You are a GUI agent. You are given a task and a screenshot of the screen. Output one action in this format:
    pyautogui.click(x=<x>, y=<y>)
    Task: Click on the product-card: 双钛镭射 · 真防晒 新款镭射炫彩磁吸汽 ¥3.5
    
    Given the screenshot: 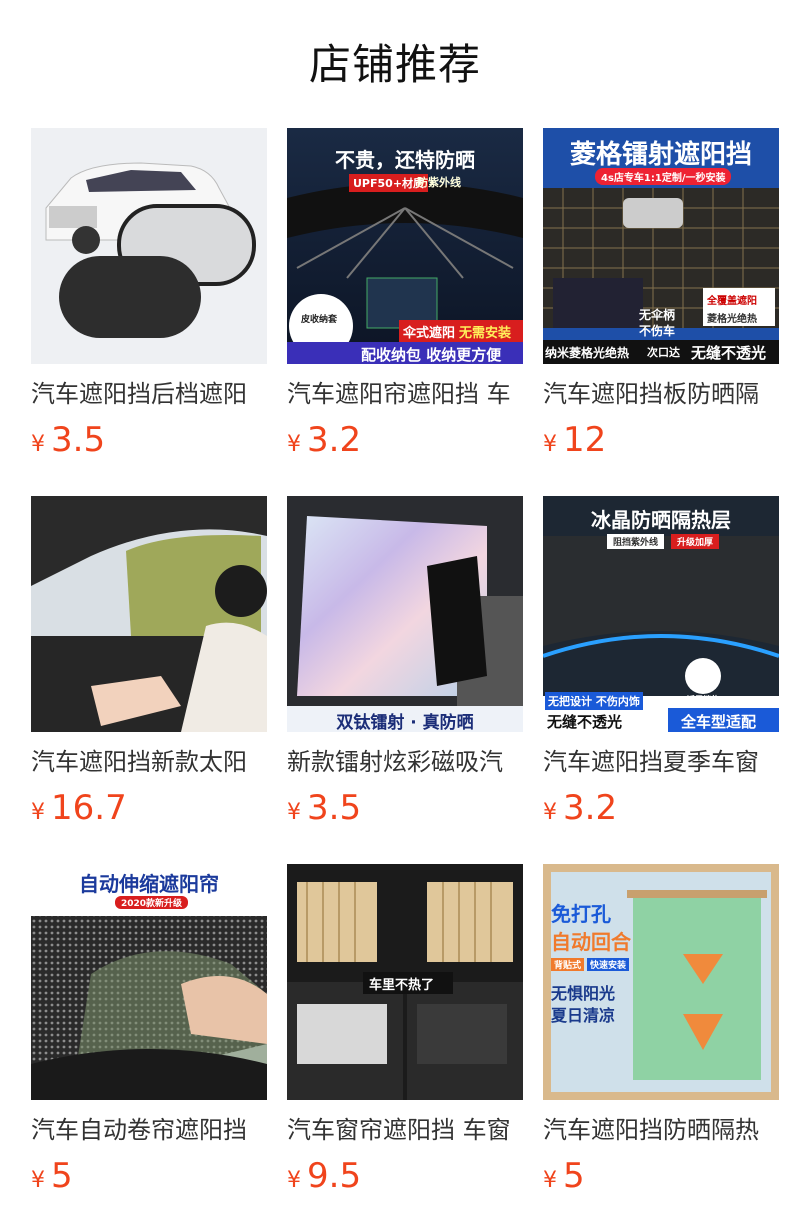 What is the action you would take?
    pyautogui.click(x=405, y=662)
    